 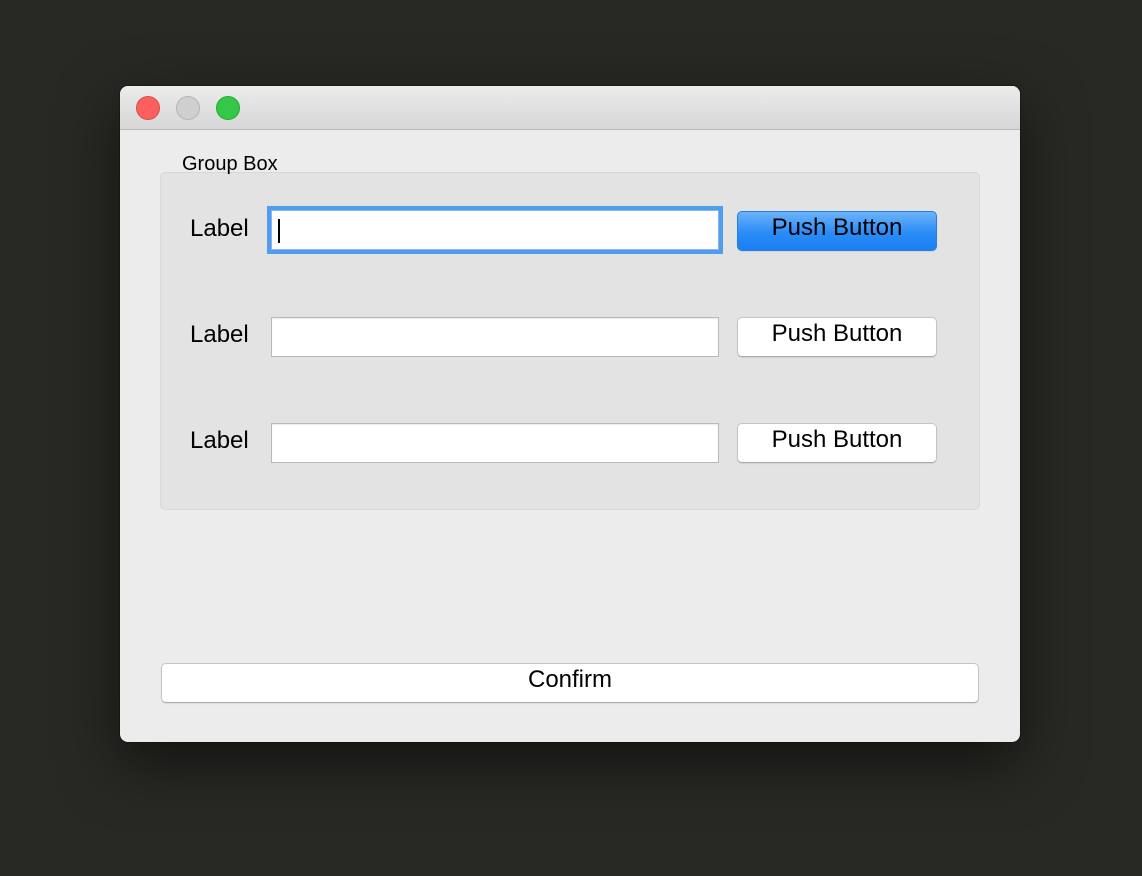 What do you see at coordinates (219, 440) in the screenshot?
I see `row-3-label: Label` at bounding box center [219, 440].